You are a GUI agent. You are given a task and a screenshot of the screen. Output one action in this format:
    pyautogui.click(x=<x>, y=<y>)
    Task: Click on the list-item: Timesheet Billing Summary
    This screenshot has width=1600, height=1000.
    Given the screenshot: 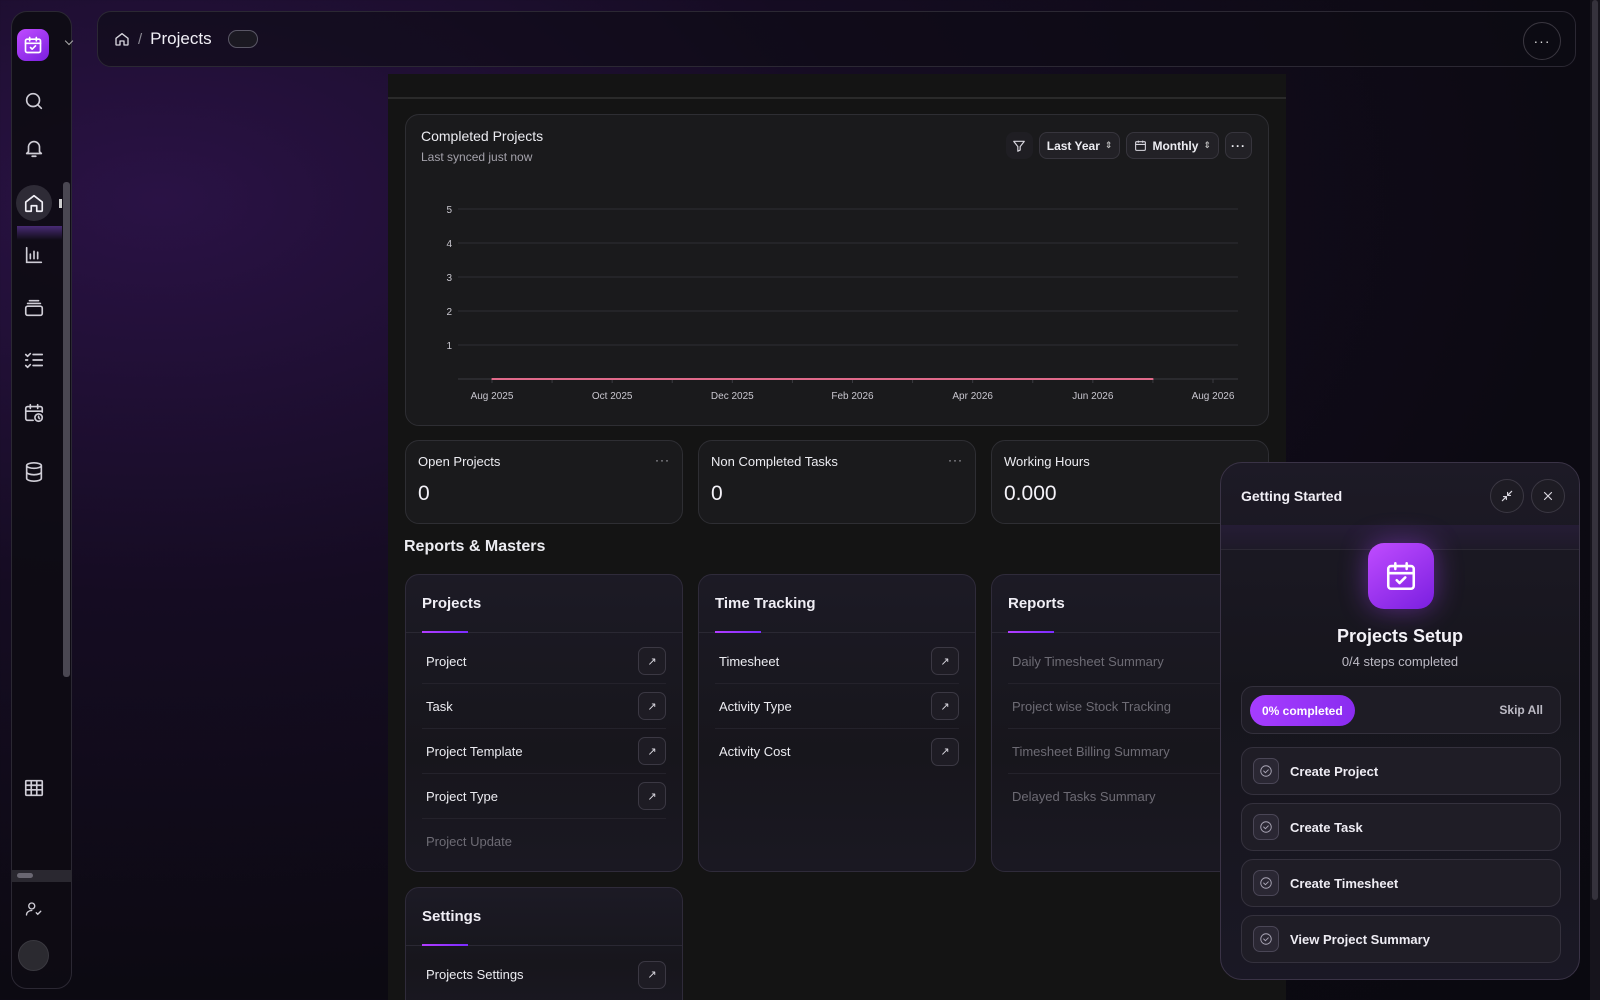 What is the action you would take?
    pyautogui.click(x=1130, y=751)
    